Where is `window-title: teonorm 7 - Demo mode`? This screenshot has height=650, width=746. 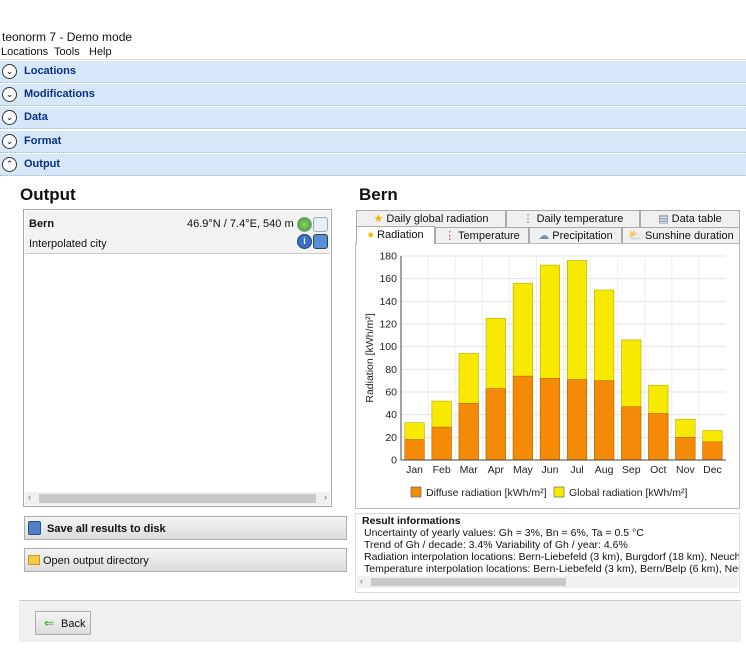
window-title: teonorm 7 - Demo mode is located at coordinates (67, 37).